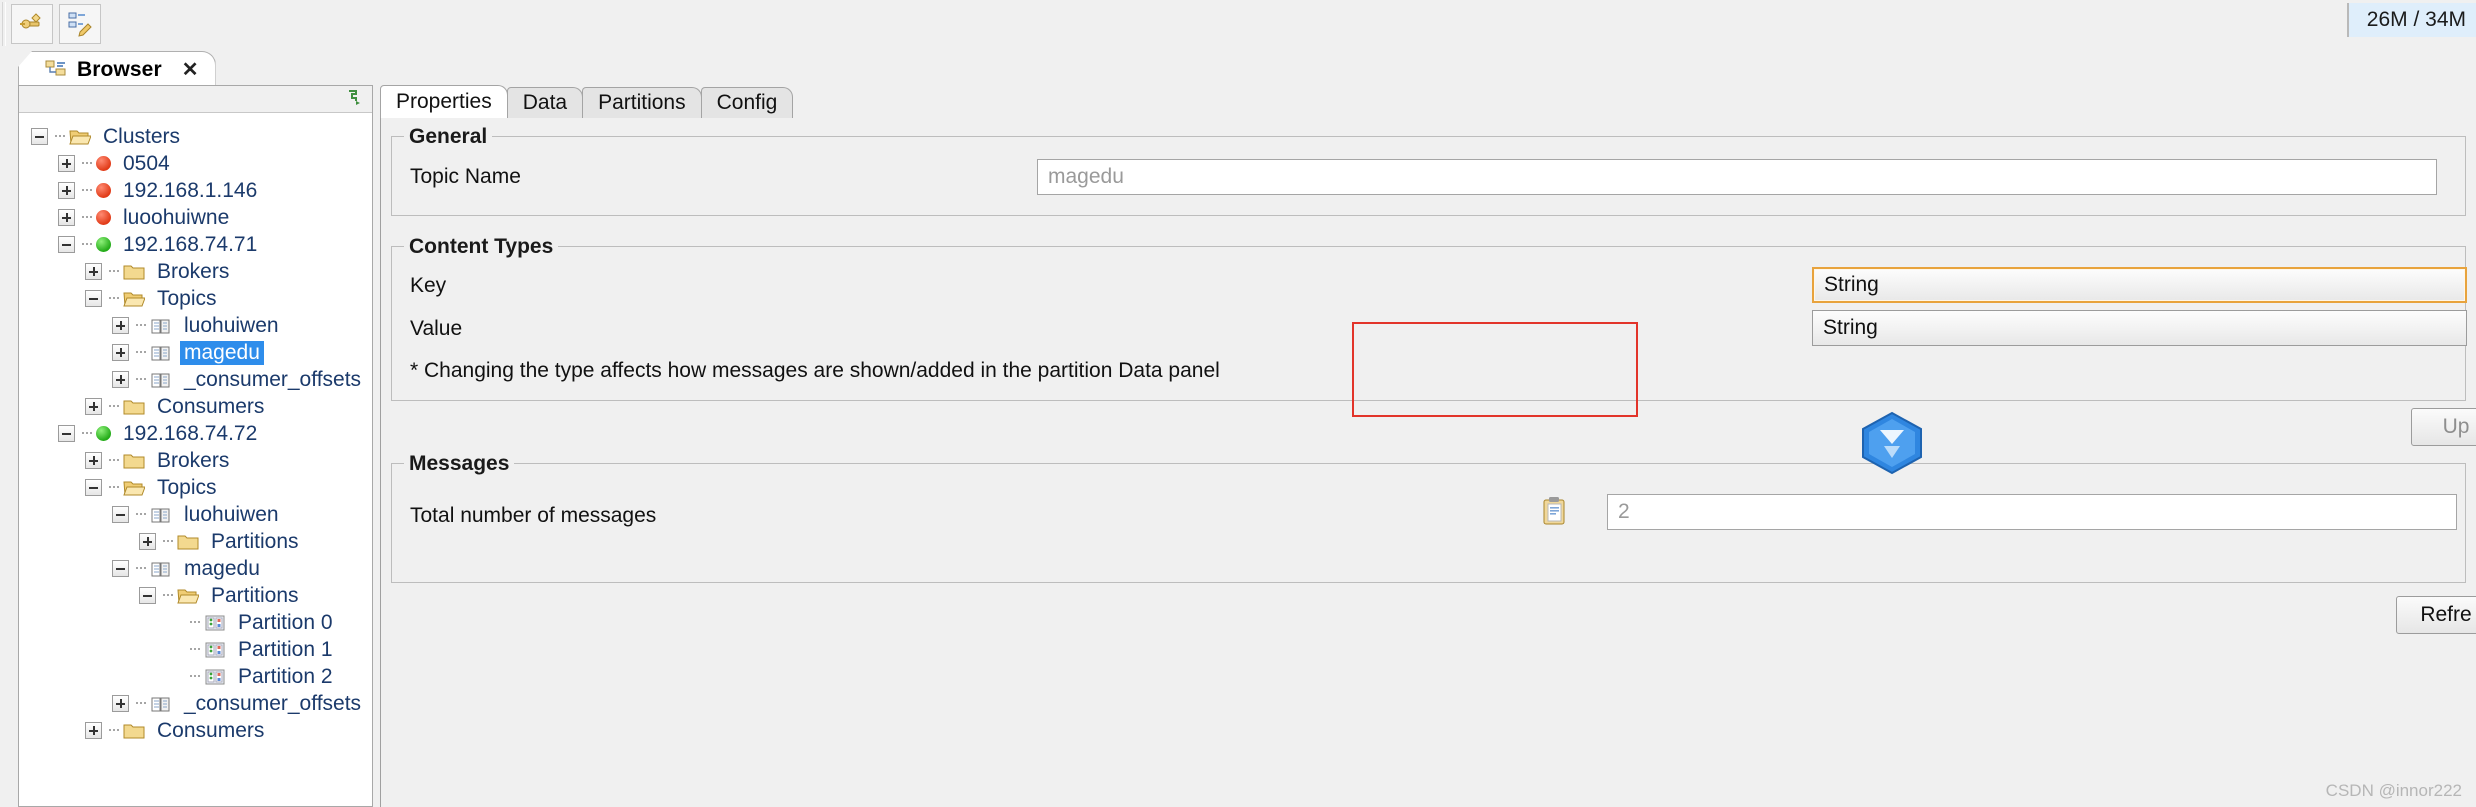 The image size is (2476, 807). Describe the element at coordinates (195, 136) in the screenshot. I see `tree-node: Clusters` at that location.